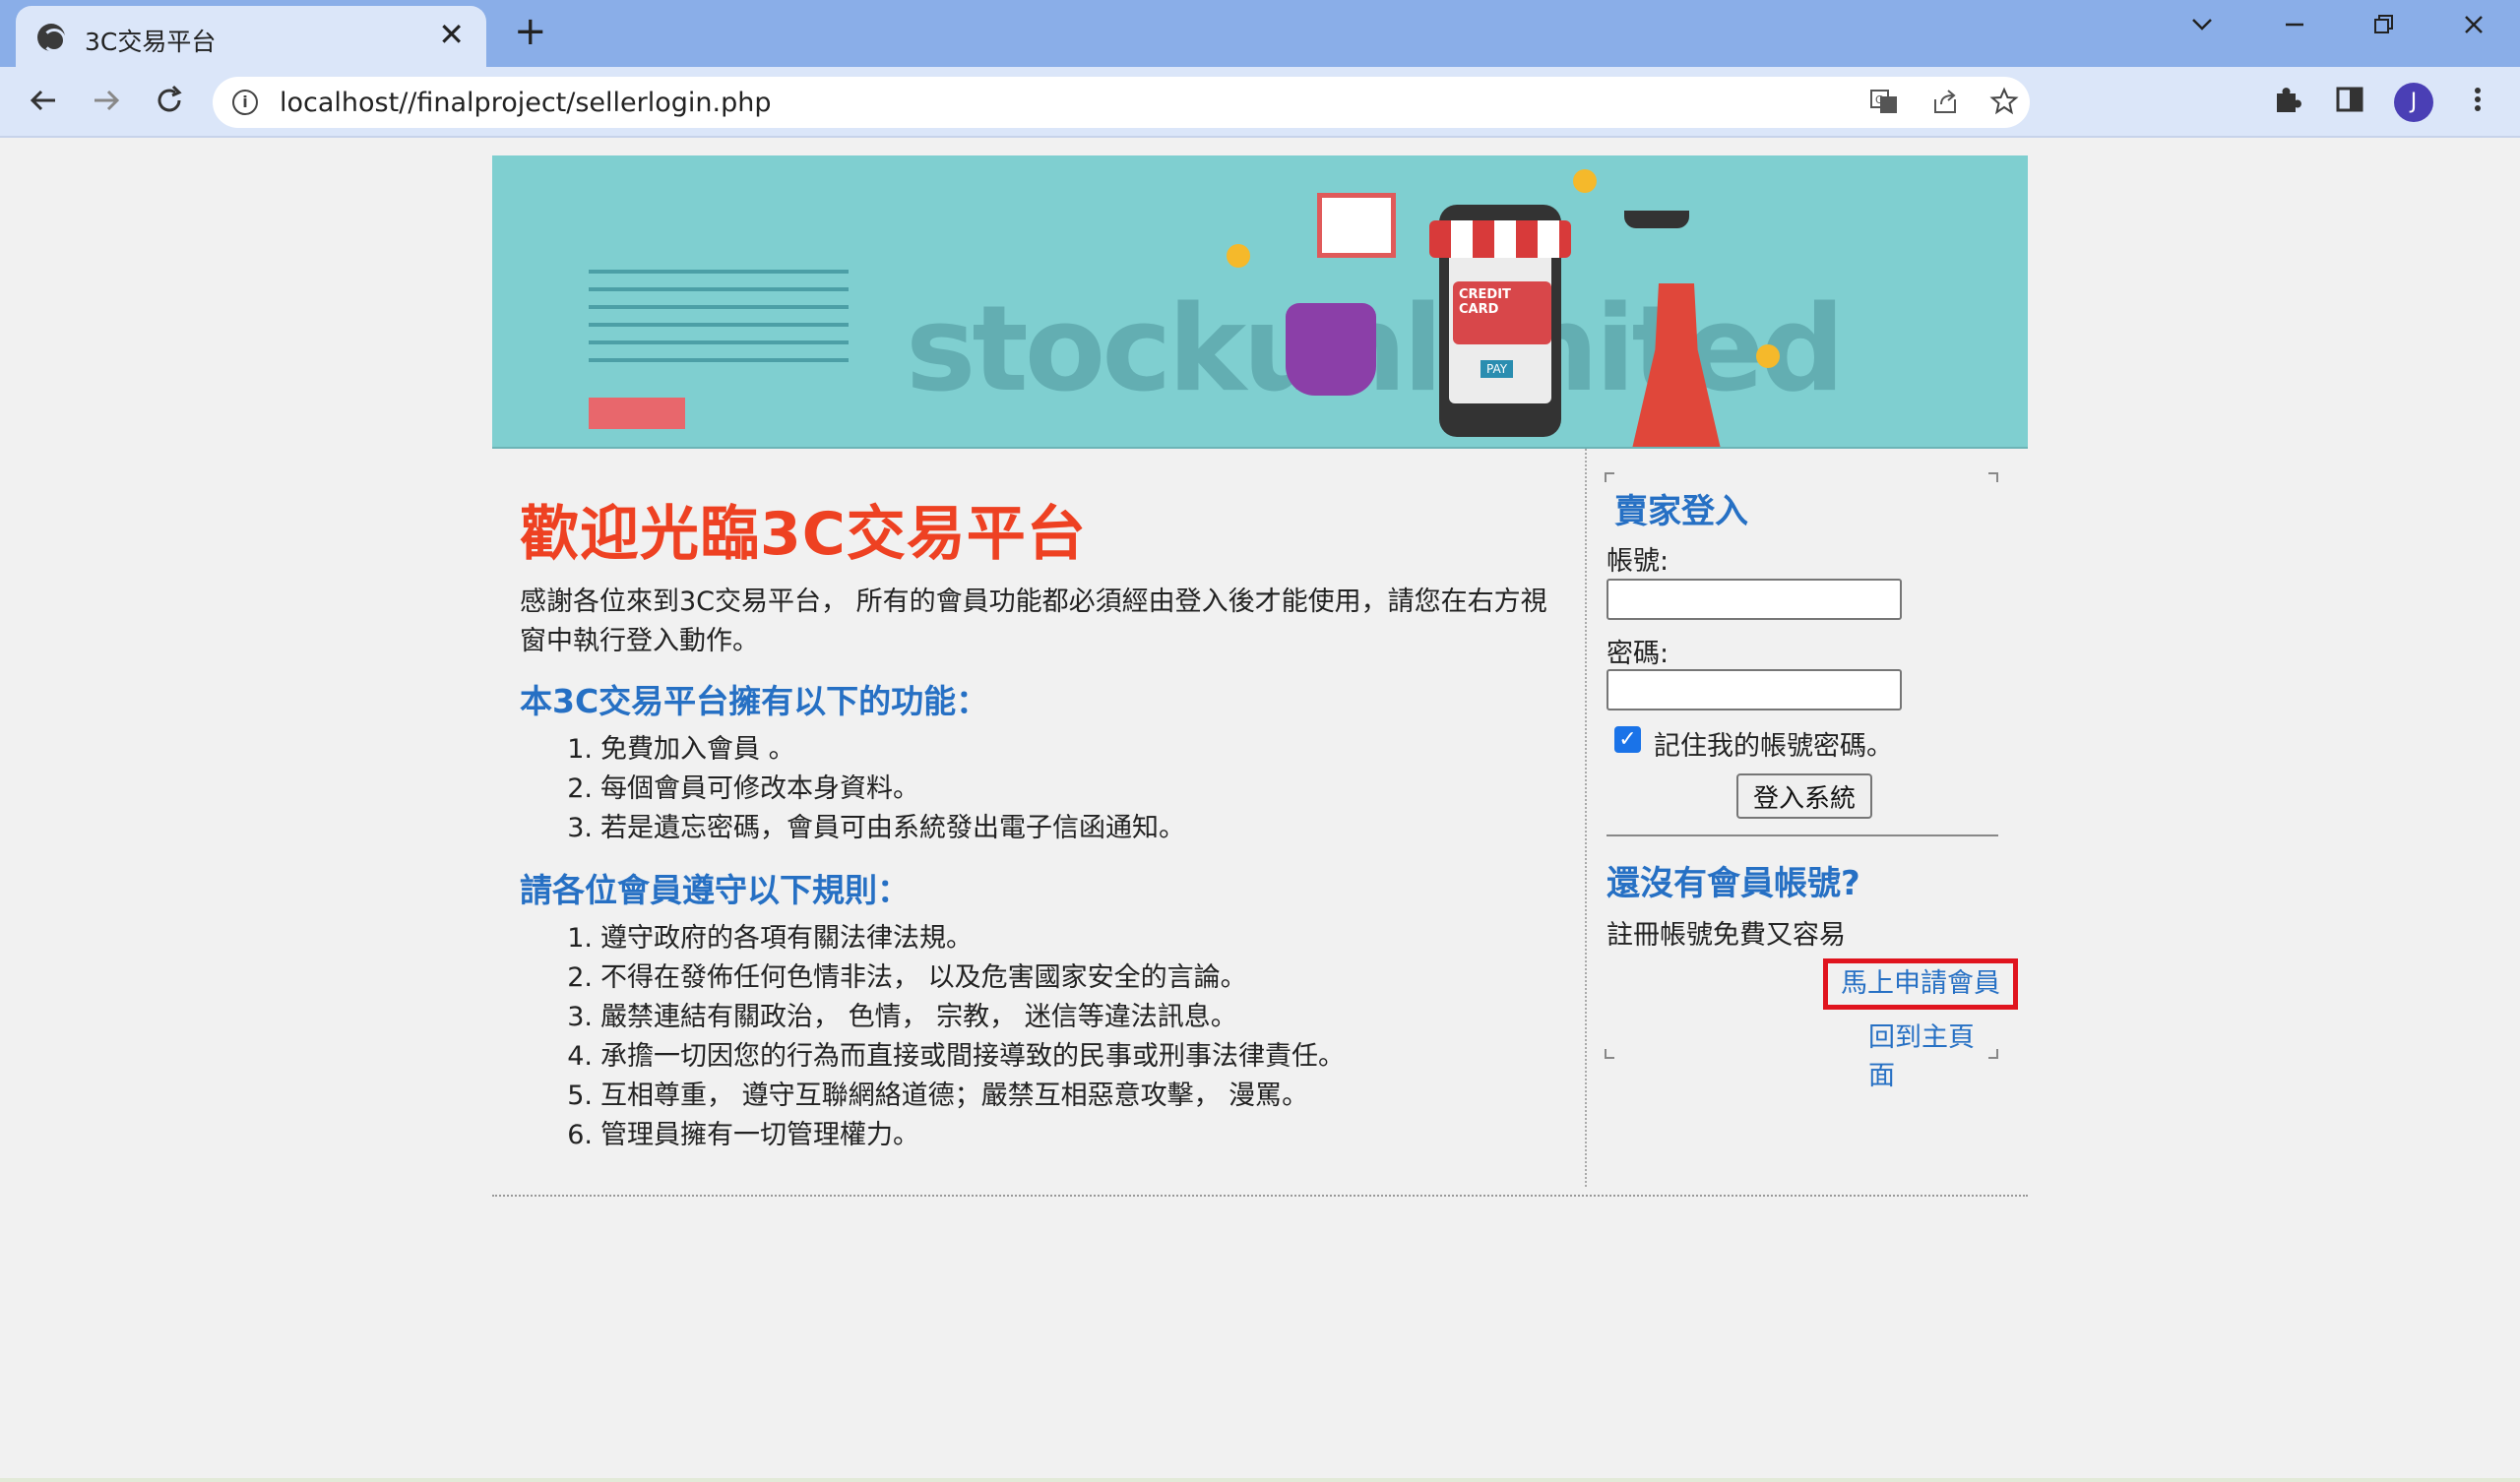 This screenshot has height=1482, width=2520. Describe the element at coordinates (169, 105) in the screenshot. I see `reload-icon` at that location.